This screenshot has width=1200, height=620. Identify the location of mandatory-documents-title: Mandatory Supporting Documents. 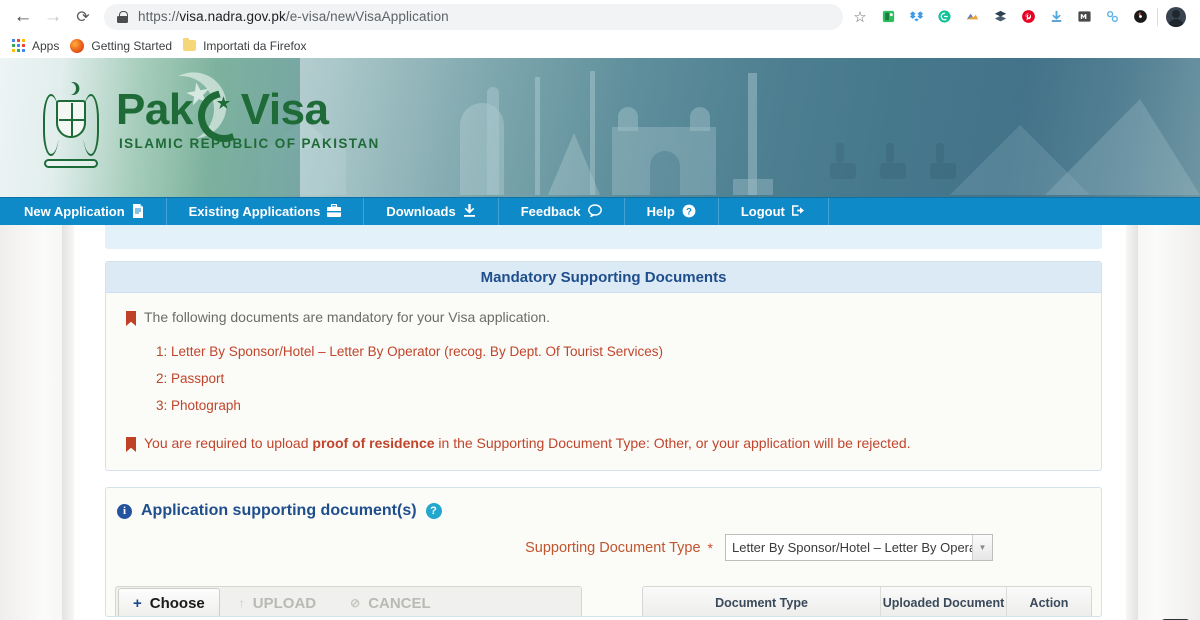
(603, 277).